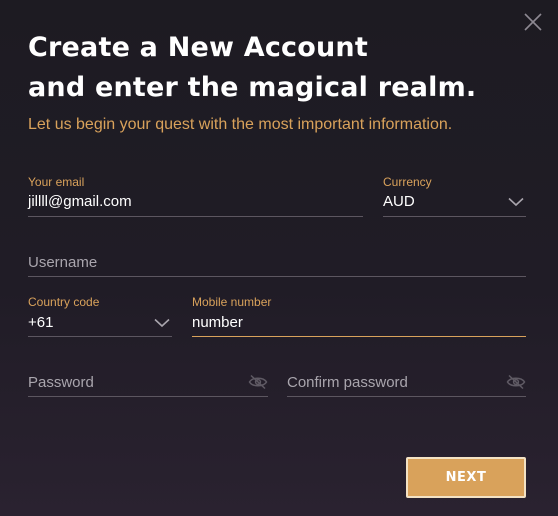 The height and width of the screenshot is (516, 558). Describe the element at coordinates (217, 322) in the screenshot. I see `mobile-number-input: number` at that location.